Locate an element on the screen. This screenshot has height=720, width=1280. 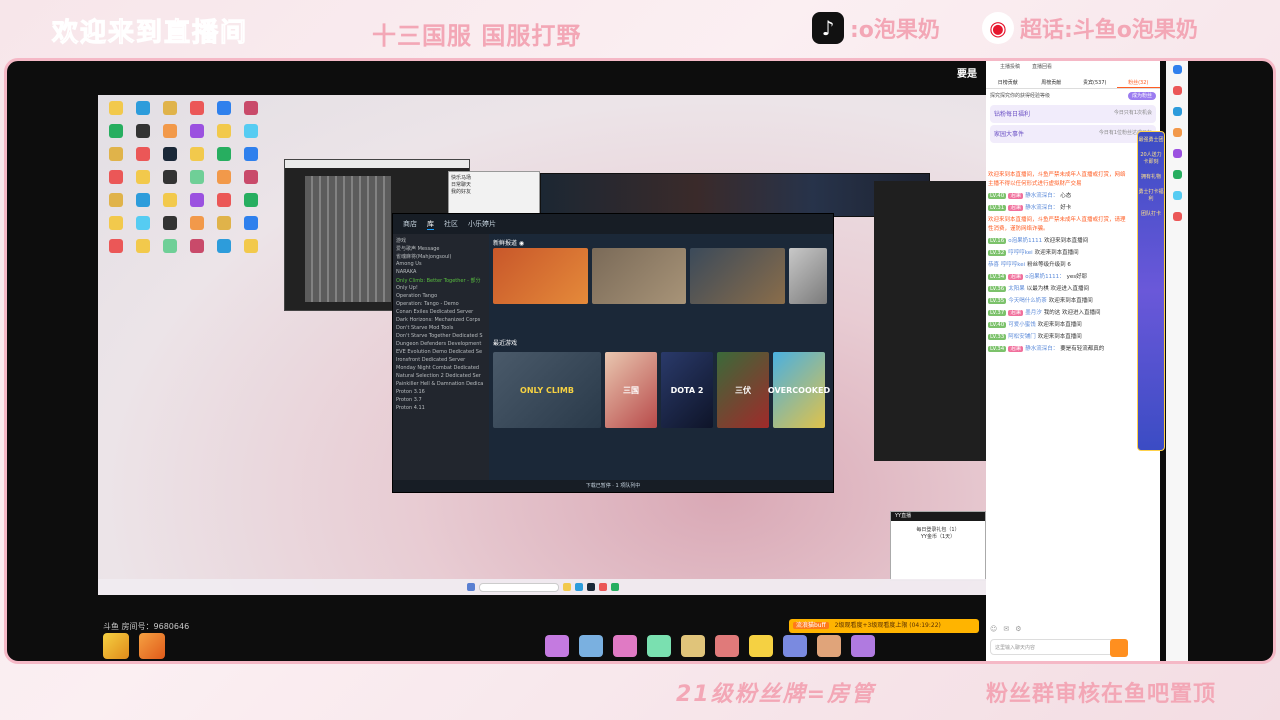
game-tile: DOTA 2 is located at coordinates (687, 390).